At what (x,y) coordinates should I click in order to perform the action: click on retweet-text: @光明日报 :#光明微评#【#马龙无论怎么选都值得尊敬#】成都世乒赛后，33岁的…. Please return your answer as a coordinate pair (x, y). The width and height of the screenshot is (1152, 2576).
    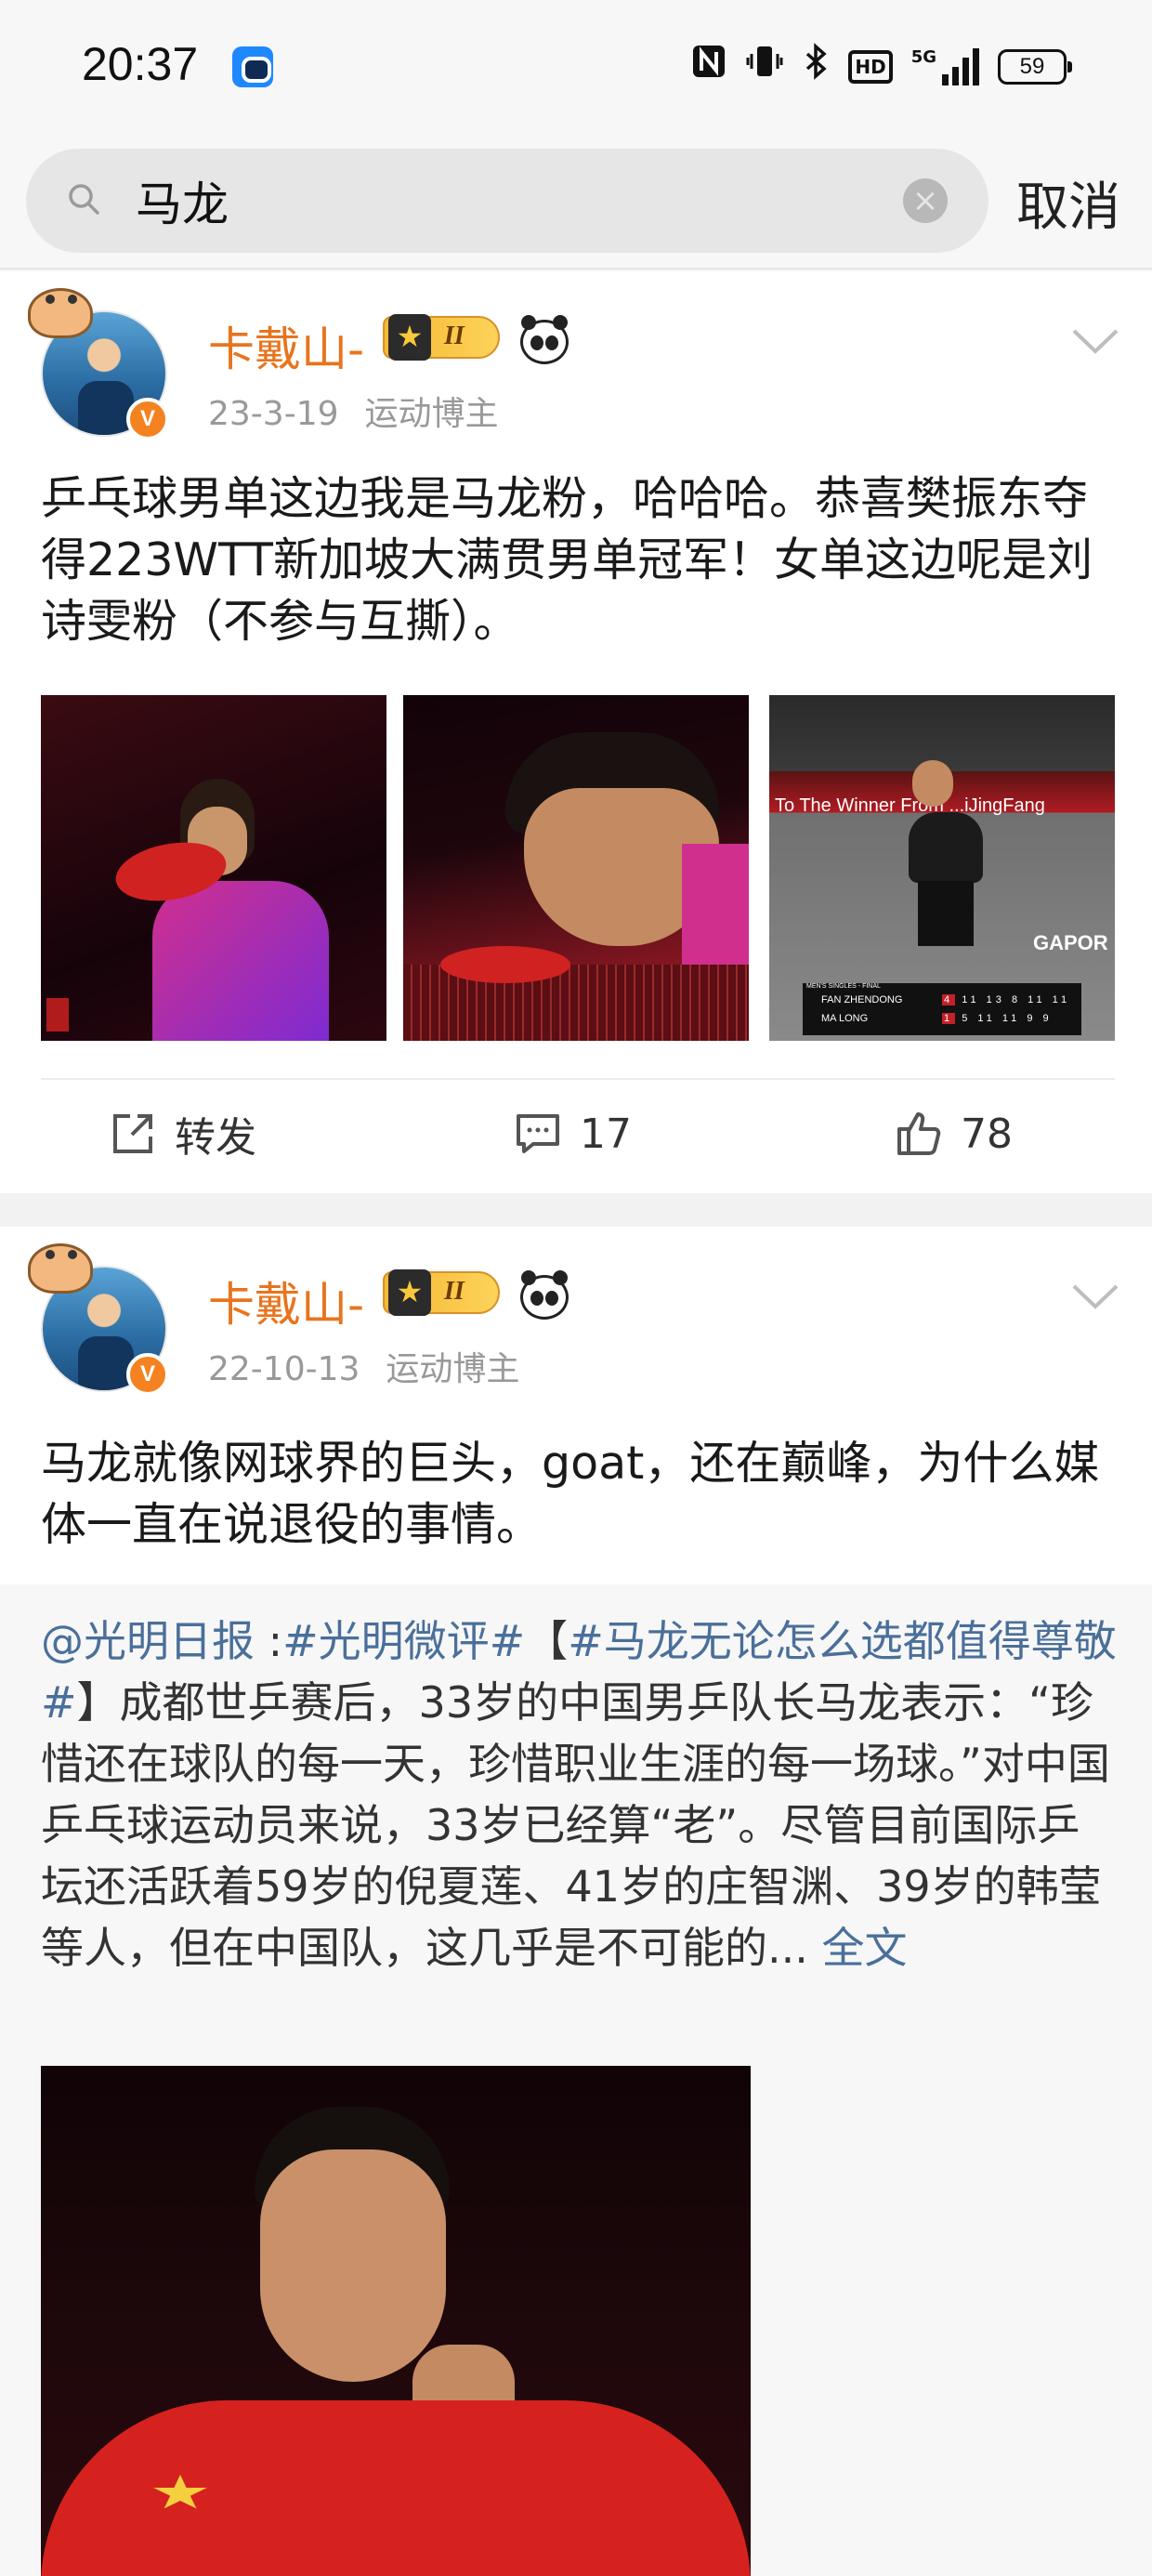
    Looking at the image, I should click on (579, 1794).